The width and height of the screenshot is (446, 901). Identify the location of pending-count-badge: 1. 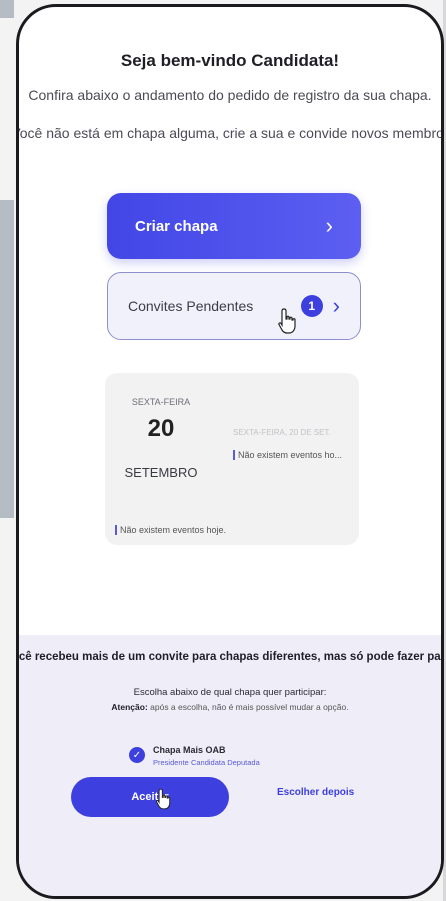
(311, 306).